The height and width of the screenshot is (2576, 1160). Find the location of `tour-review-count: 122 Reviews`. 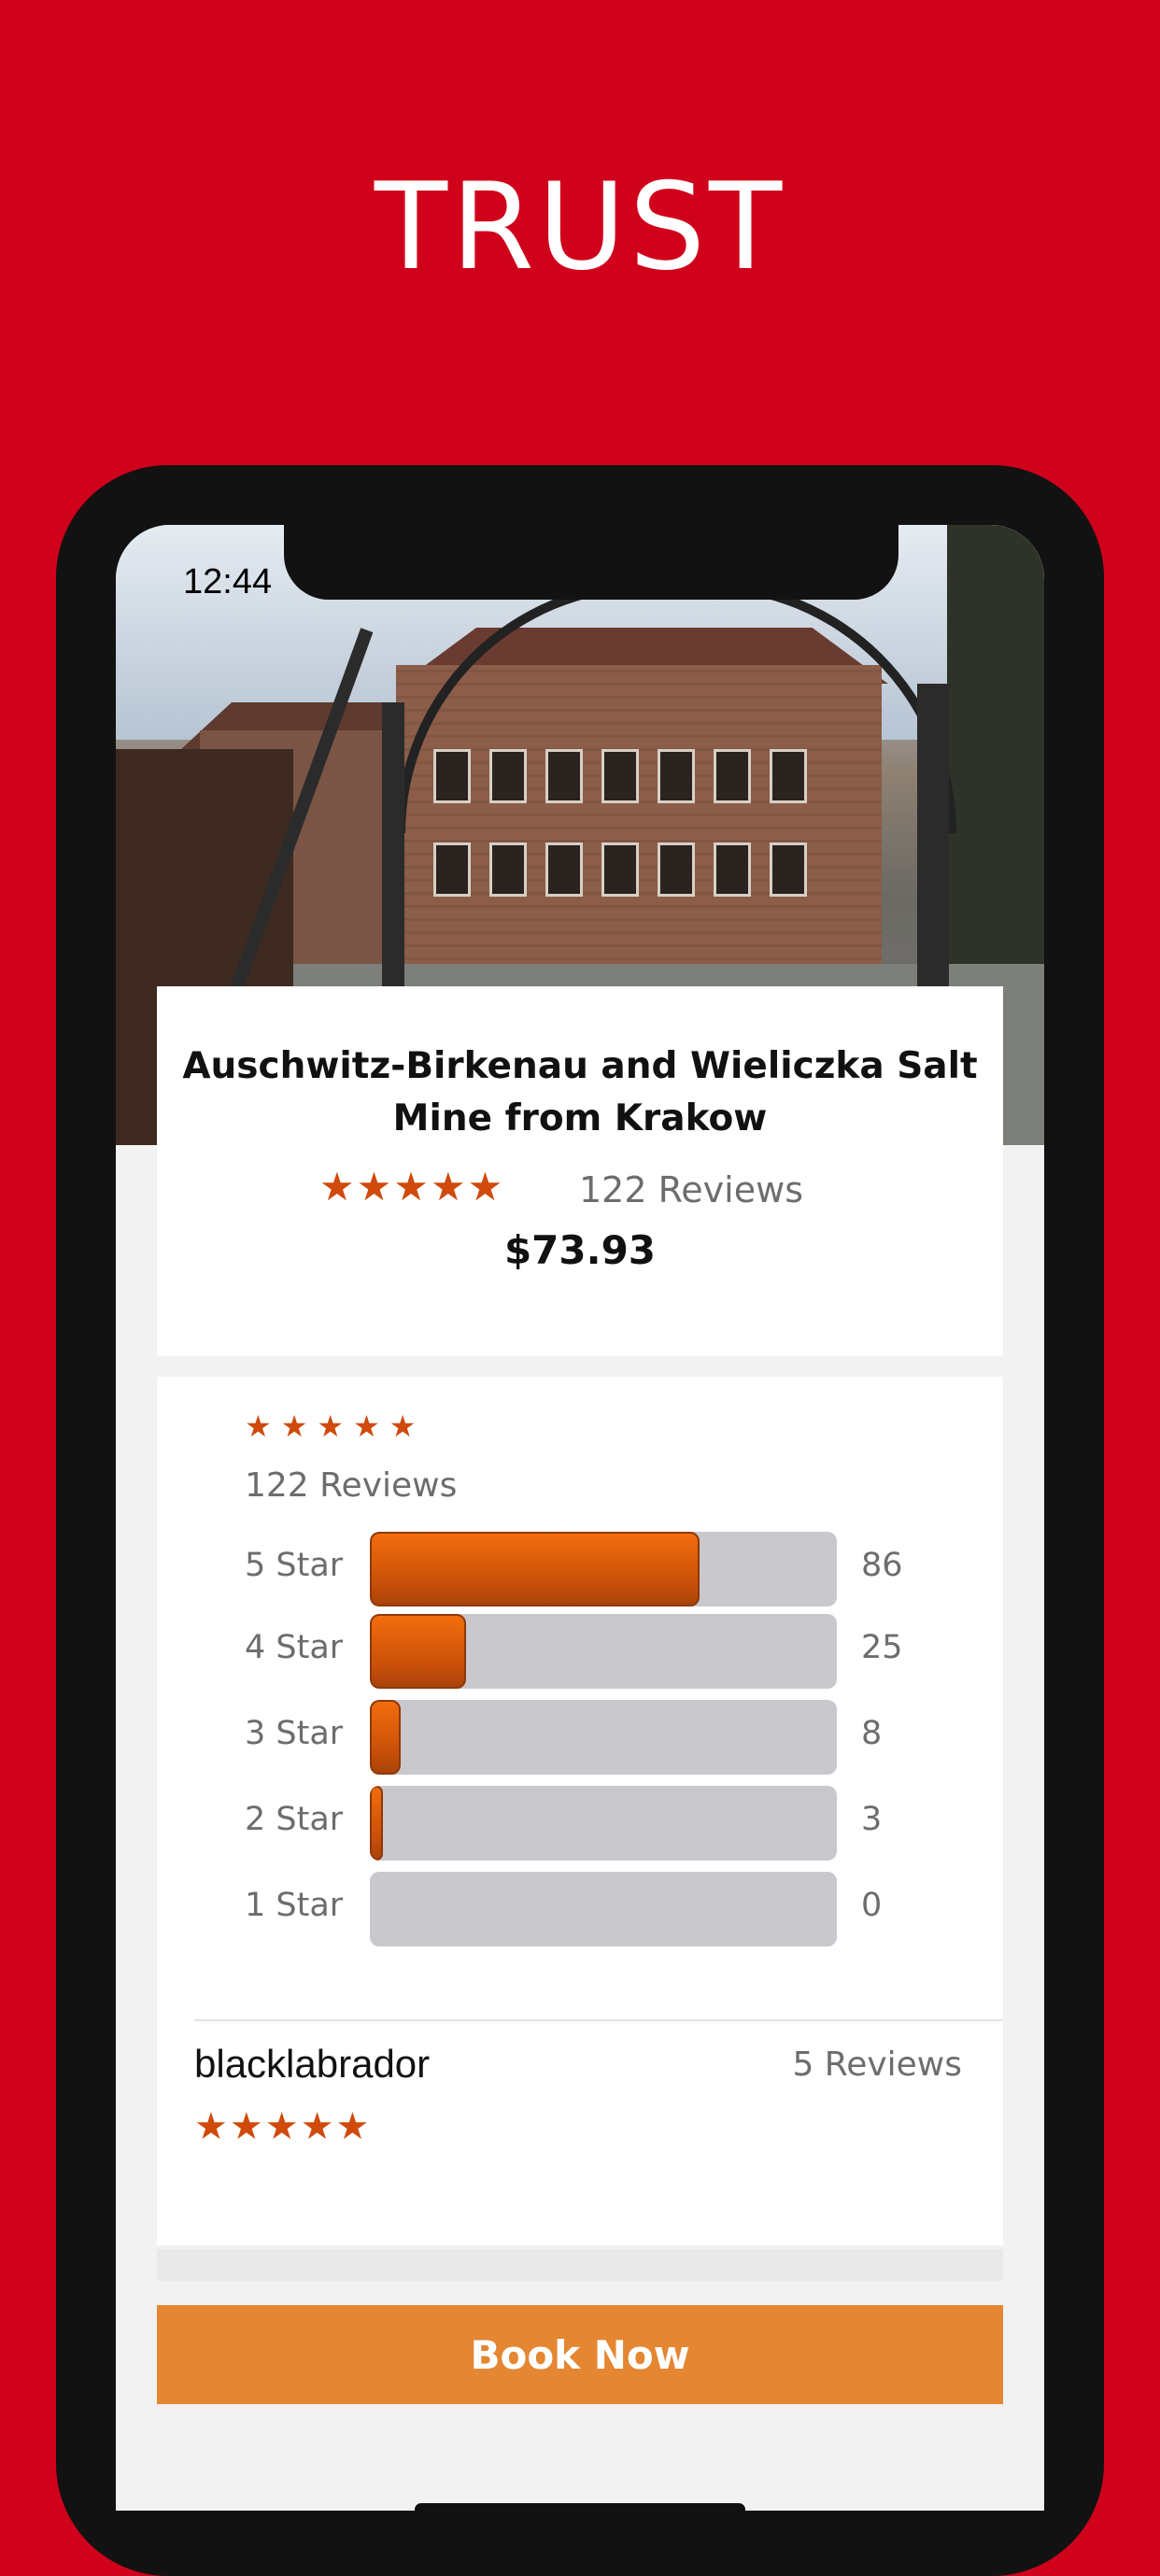

tour-review-count: 122 Reviews is located at coordinates (691, 1189).